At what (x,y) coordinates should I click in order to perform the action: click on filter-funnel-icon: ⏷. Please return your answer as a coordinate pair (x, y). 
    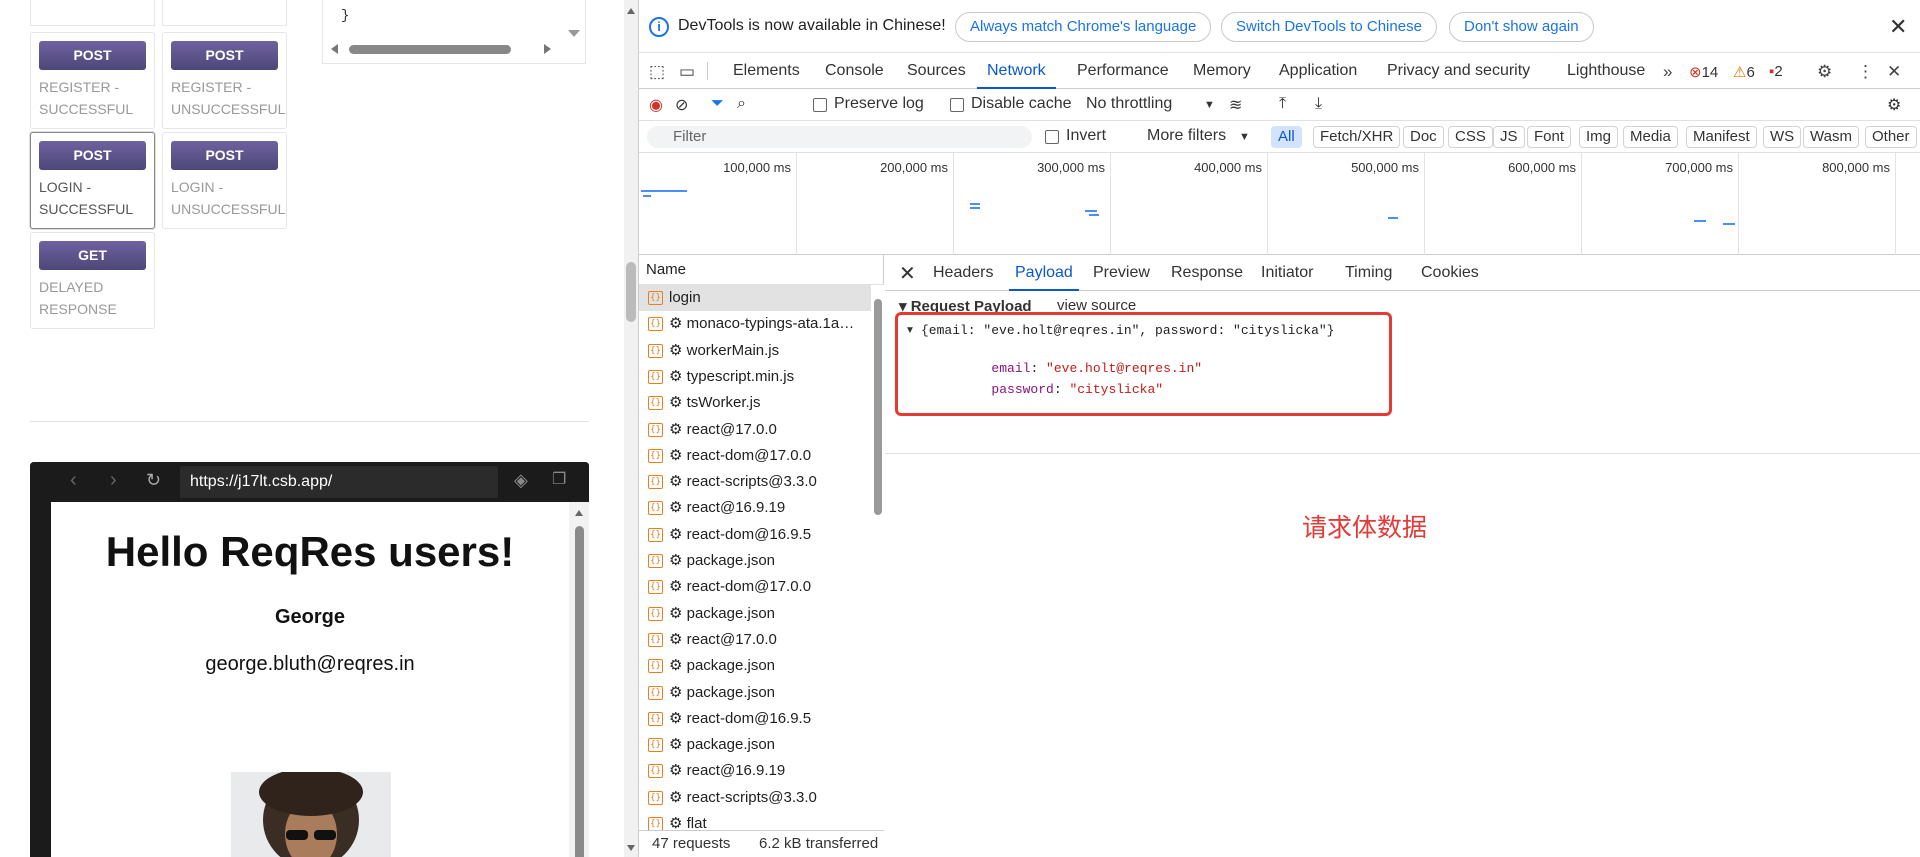
    Looking at the image, I should click on (717, 104).